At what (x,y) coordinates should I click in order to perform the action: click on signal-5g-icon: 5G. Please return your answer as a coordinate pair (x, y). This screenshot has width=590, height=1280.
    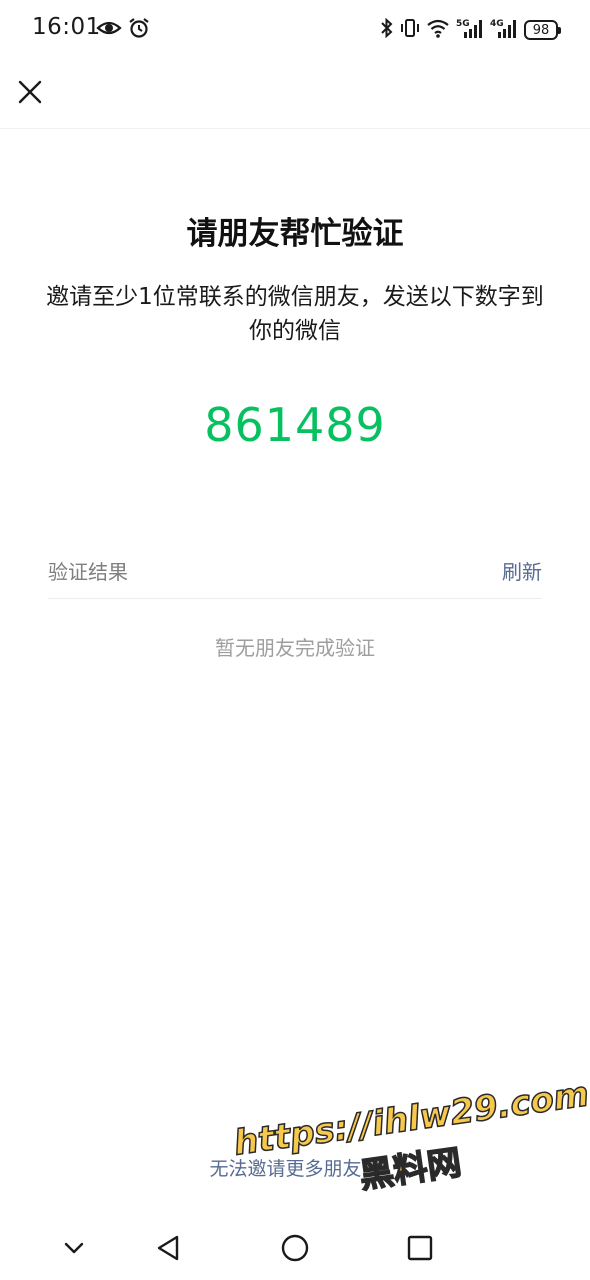
    Looking at the image, I should click on (470, 30).